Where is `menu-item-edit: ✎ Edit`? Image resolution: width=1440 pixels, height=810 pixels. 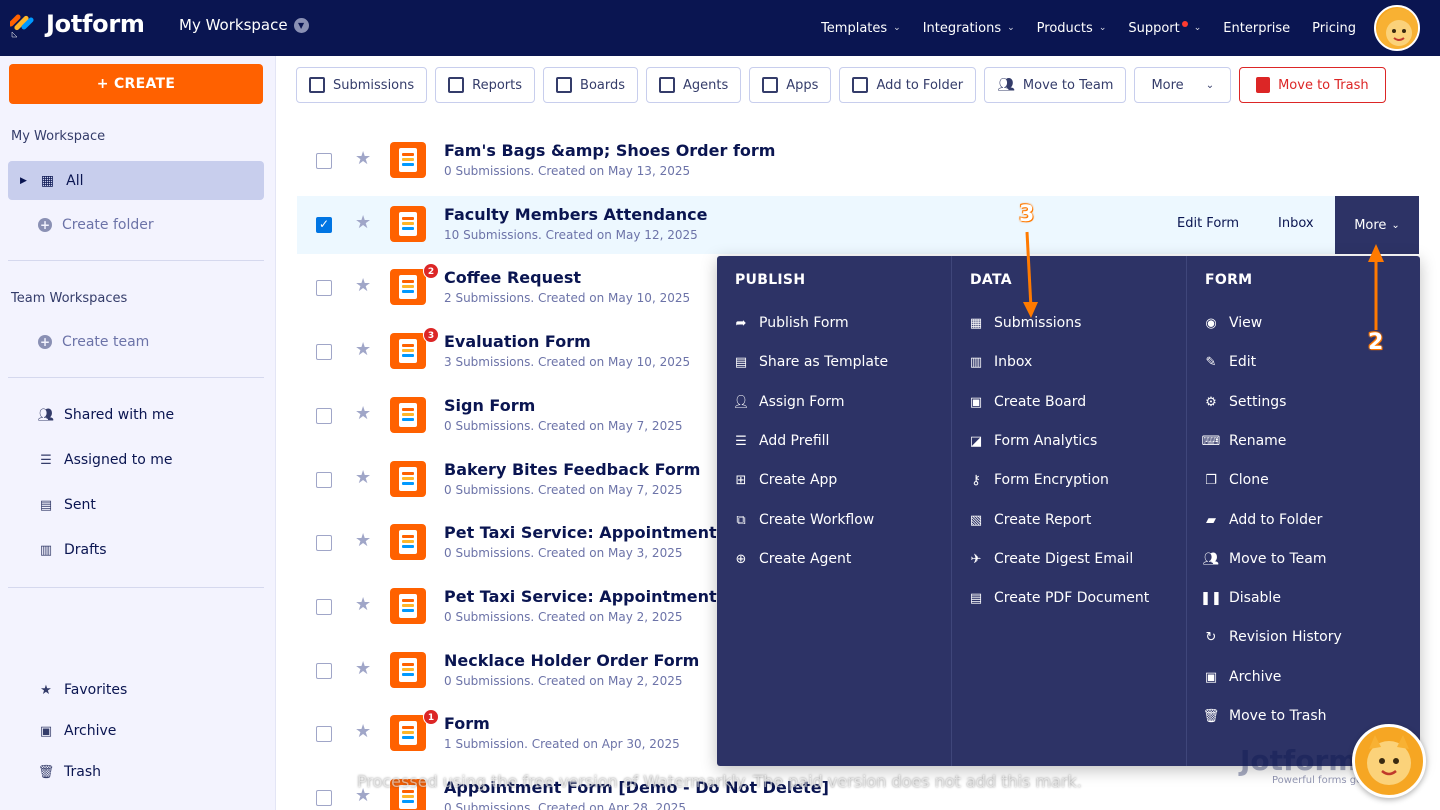 menu-item-edit: ✎ Edit is located at coordinates (1230, 362).